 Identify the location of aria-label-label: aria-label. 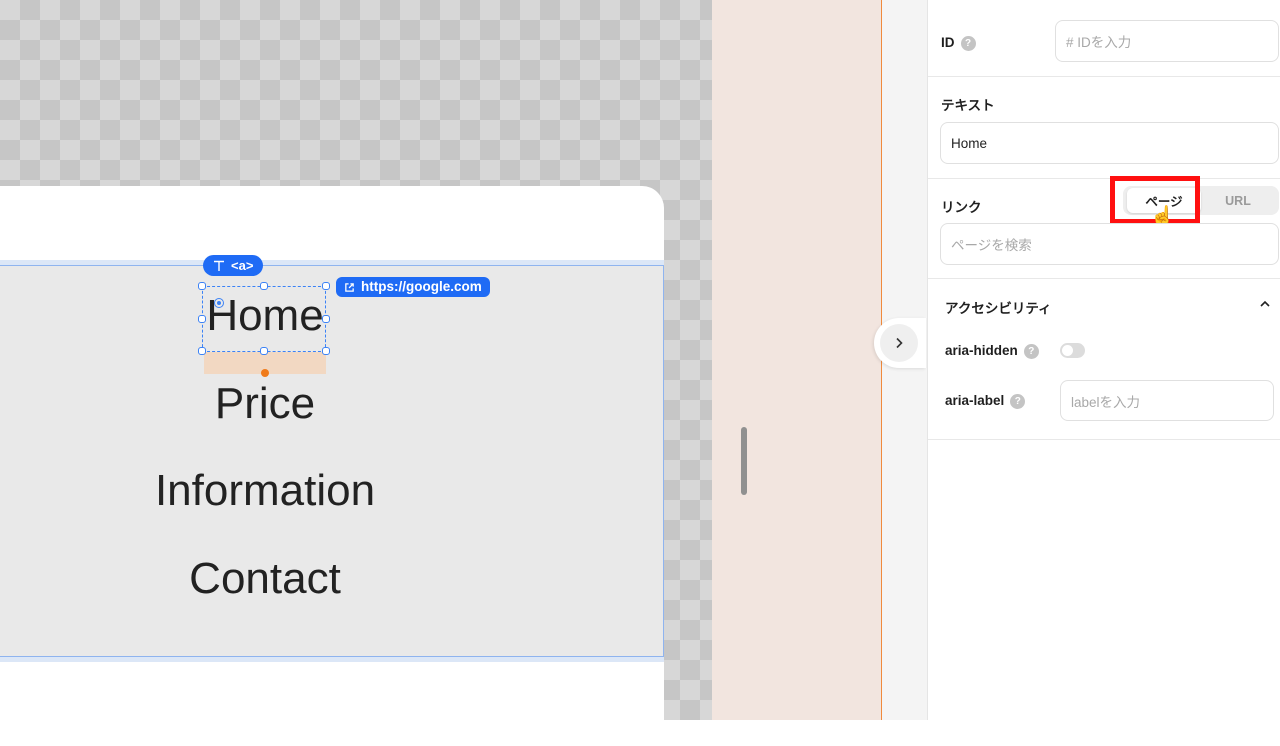
(975, 400).